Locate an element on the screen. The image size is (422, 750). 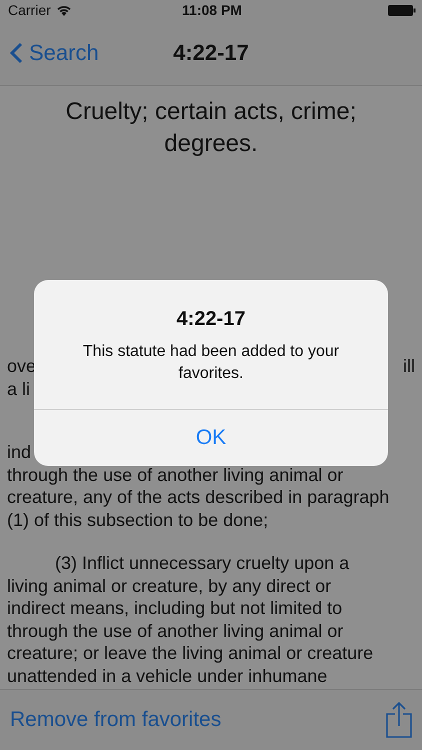
chevron-icon is located at coordinates (16, 53).